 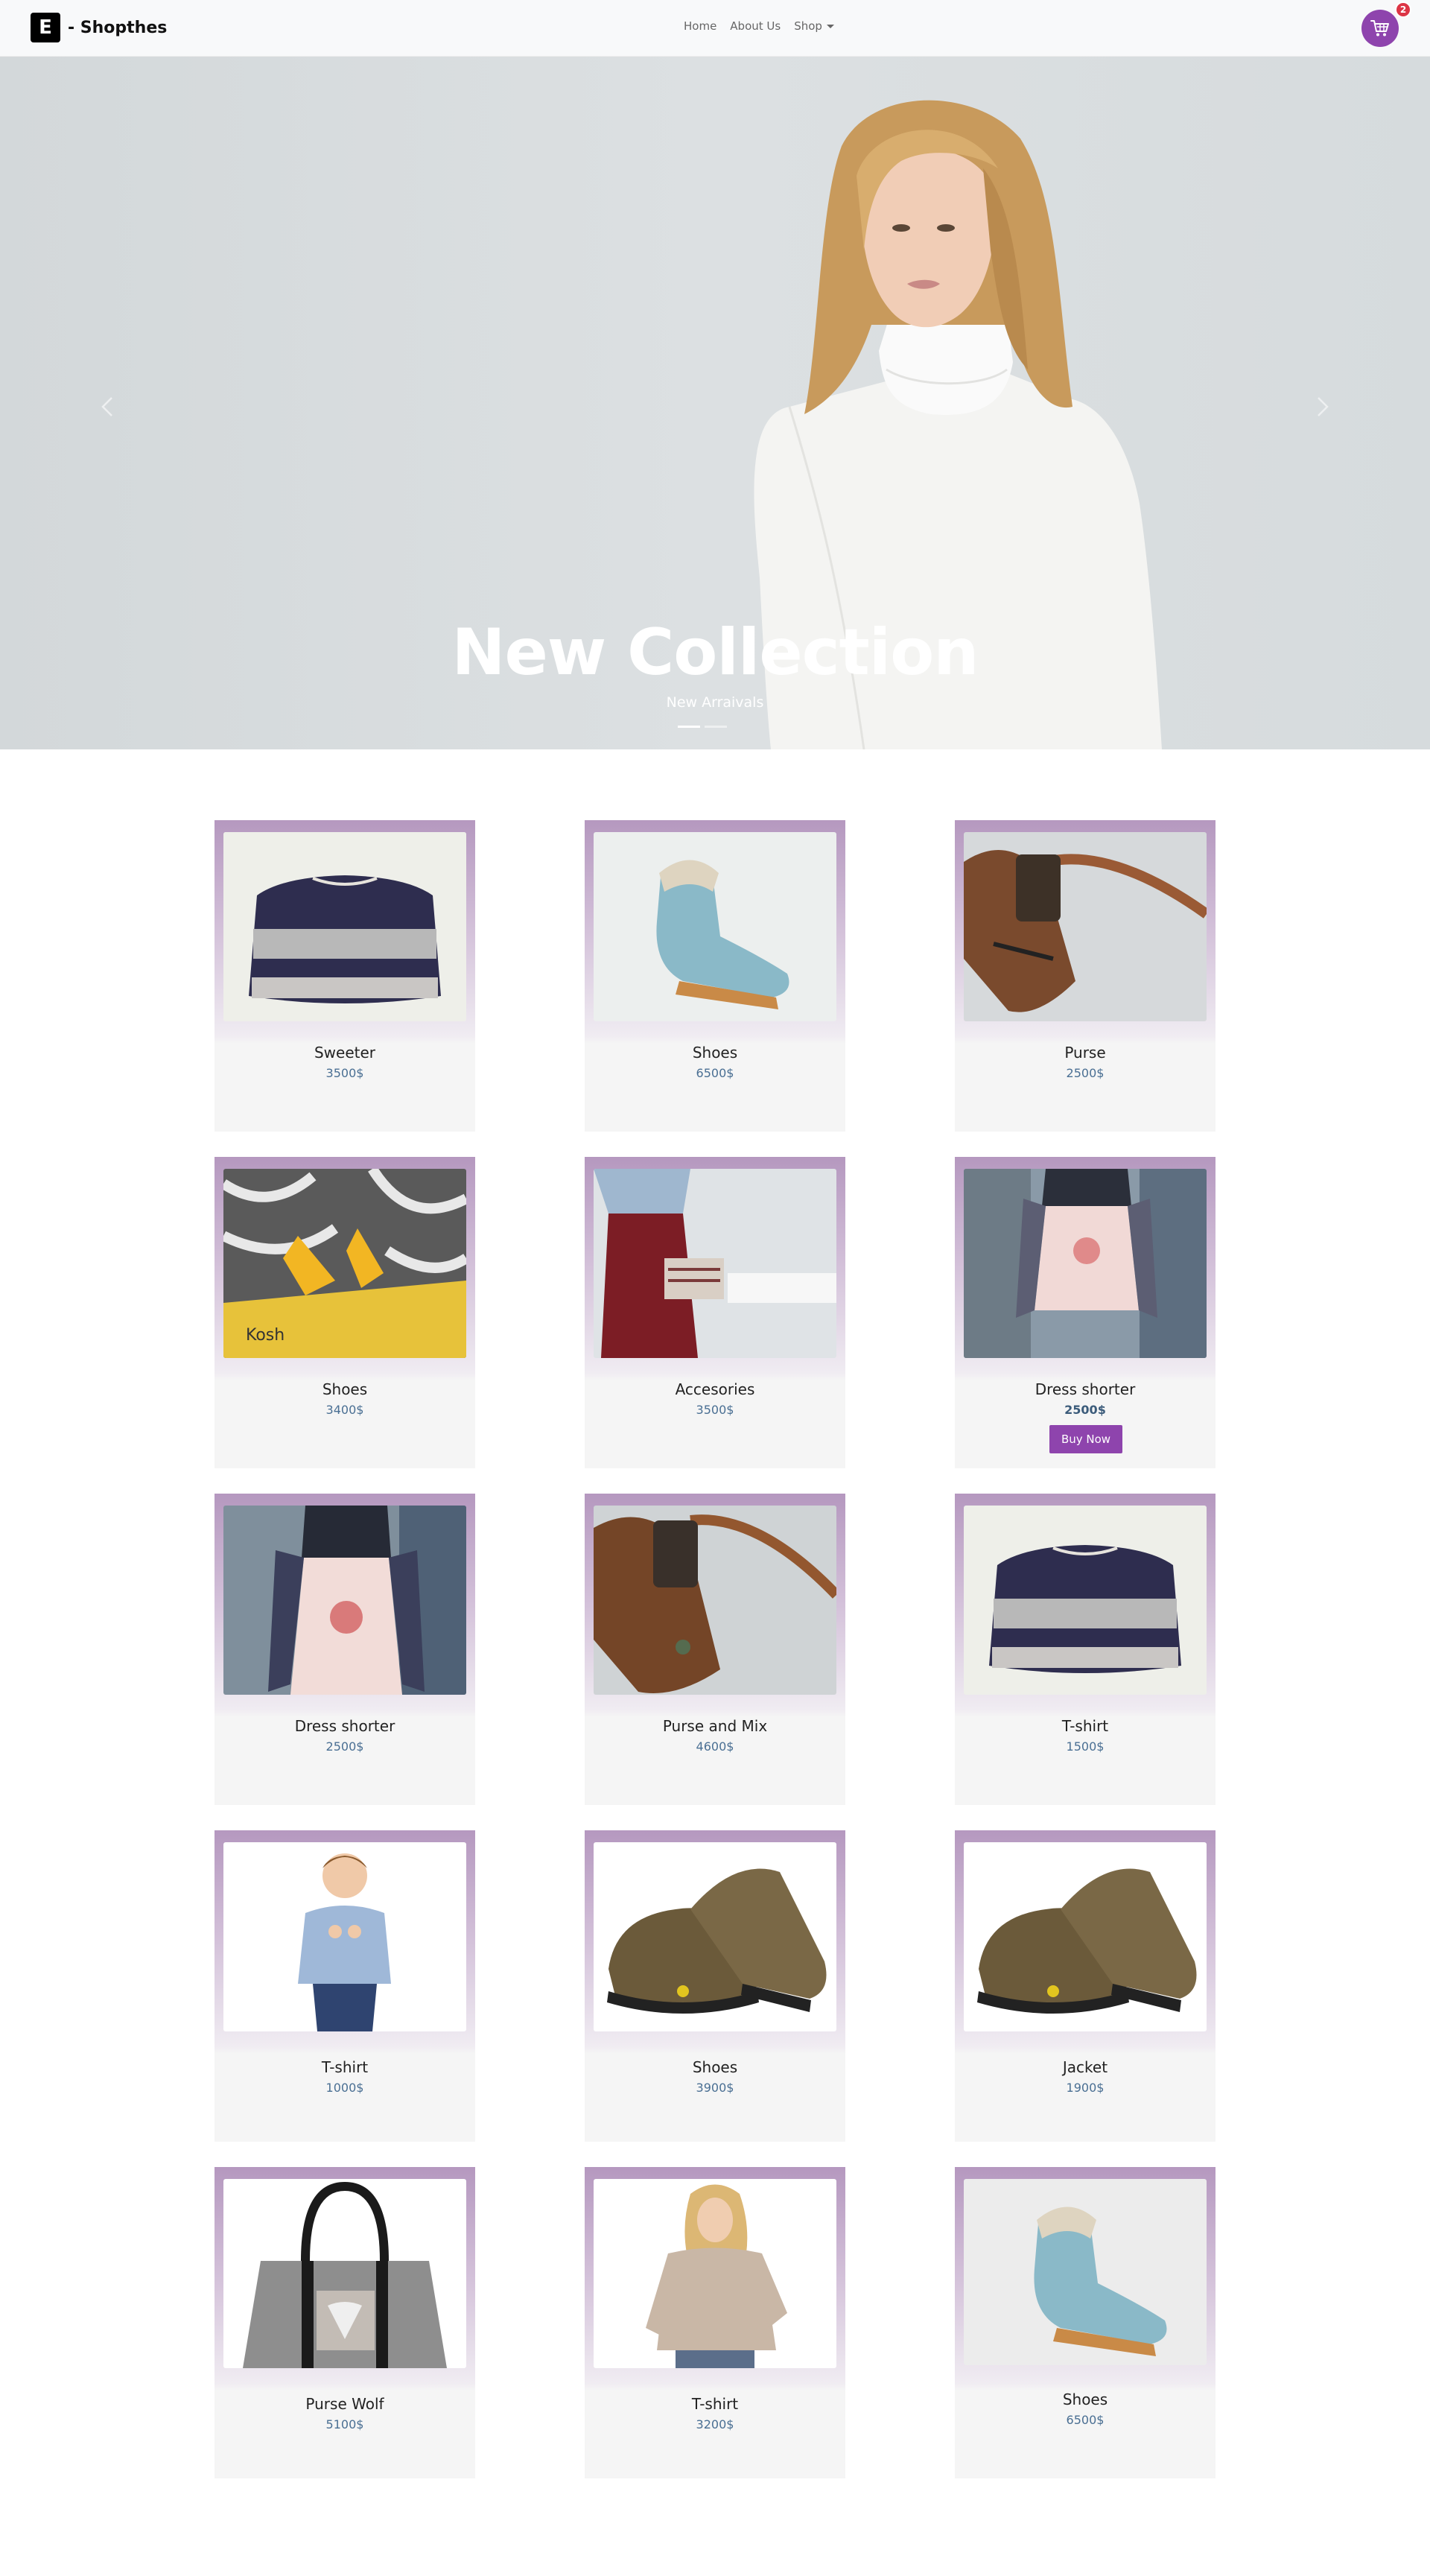 What do you see at coordinates (715, 653) in the screenshot?
I see `hero-title: New Collection` at bounding box center [715, 653].